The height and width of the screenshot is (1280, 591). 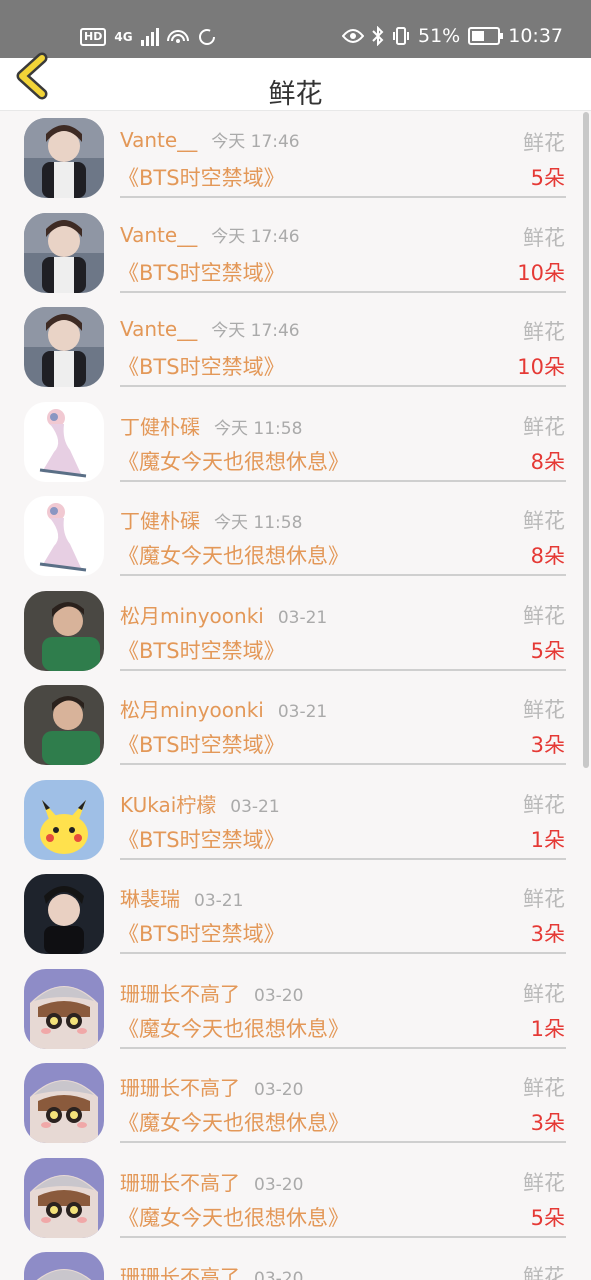 What do you see at coordinates (295, 630) in the screenshot?
I see `list-item: 松月minyoonki 03-21 鲜花 《BTS时空禁域》 5朵` at bounding box center [295, 630].